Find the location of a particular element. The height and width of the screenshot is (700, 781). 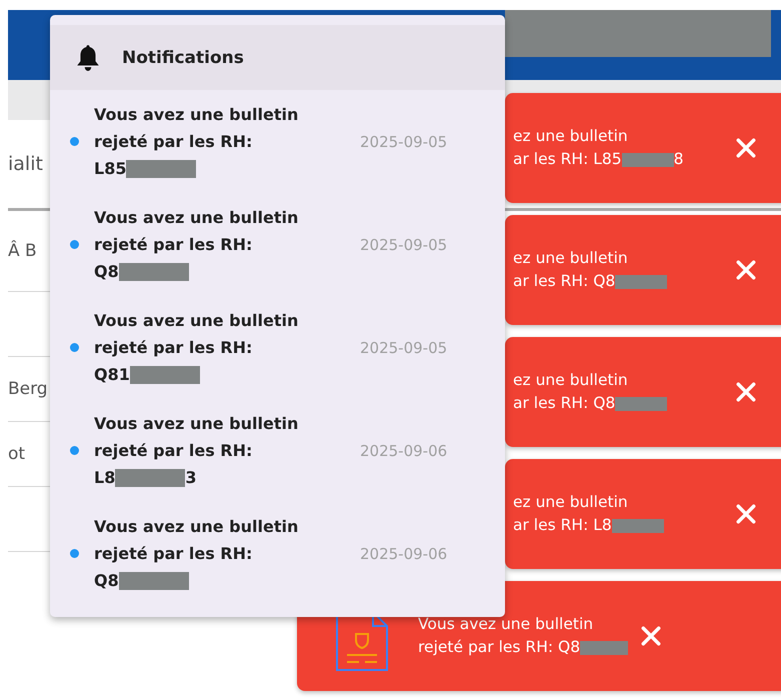

notification-code: L85 is located at coordinates (110, 169).